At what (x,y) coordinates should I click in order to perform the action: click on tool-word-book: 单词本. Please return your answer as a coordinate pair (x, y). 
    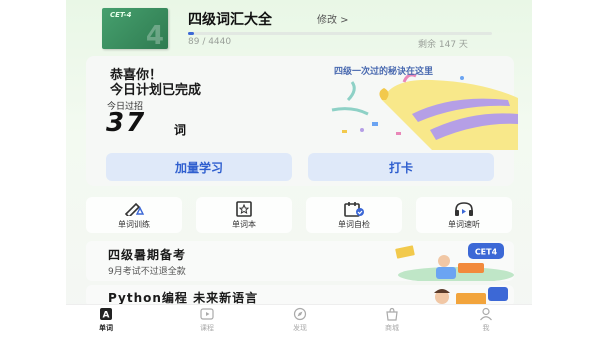
    Looking at the image, I should click on (244, 215).